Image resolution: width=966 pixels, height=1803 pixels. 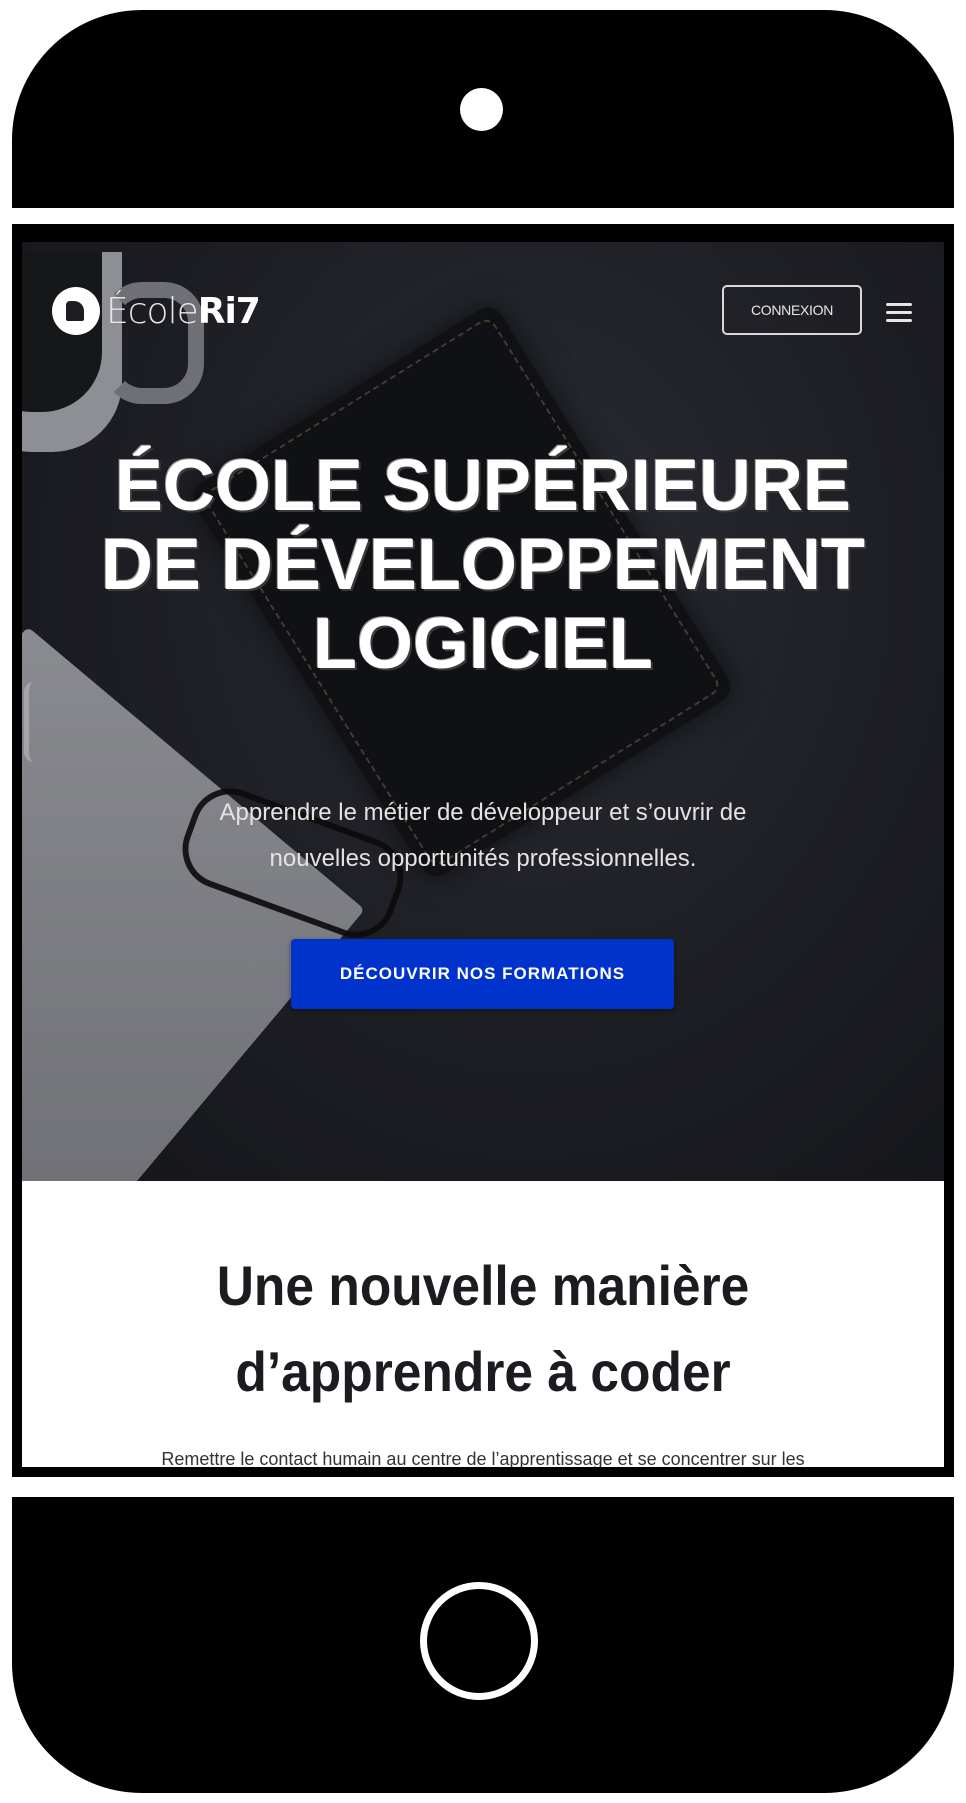 I want to click on logo: ÉcoleRi7, so click(x=156, y=311).